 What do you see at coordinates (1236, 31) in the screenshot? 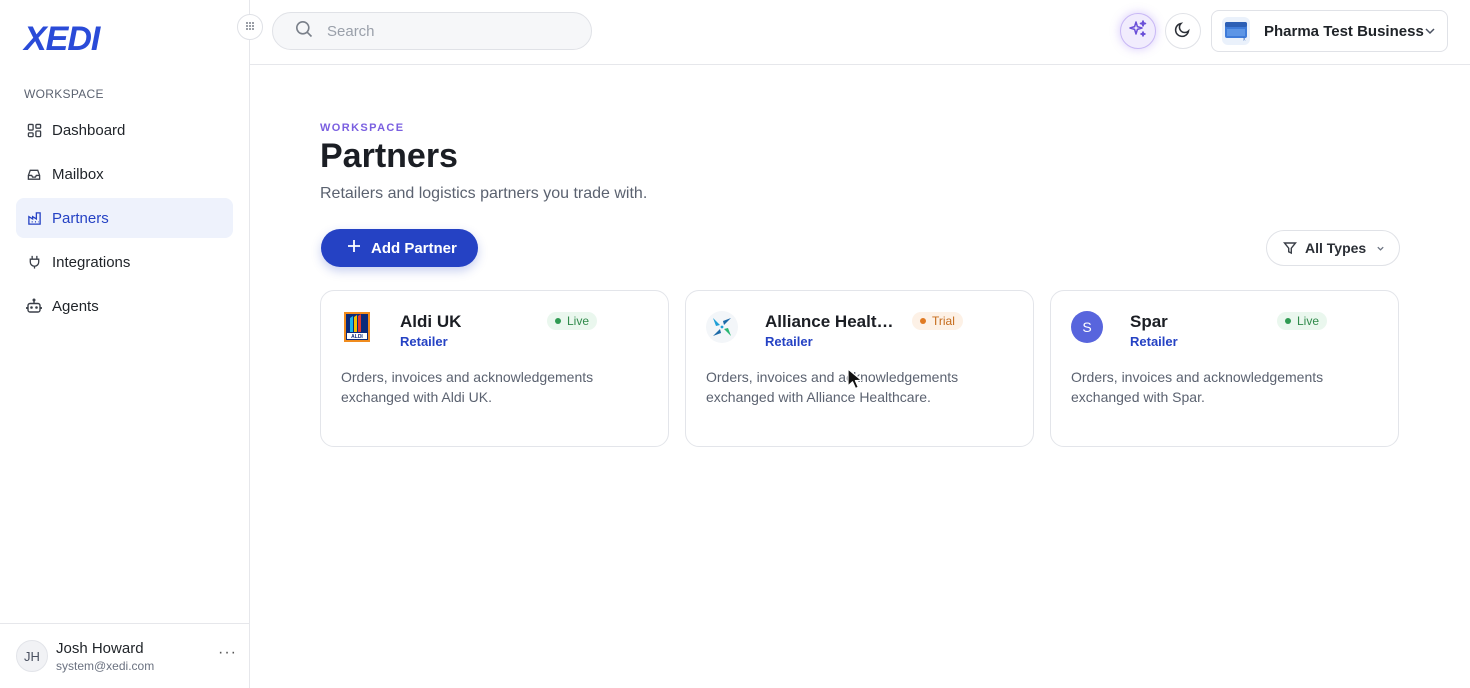
I see `business-logo-icon: x` at bounding box center [1236, 31].